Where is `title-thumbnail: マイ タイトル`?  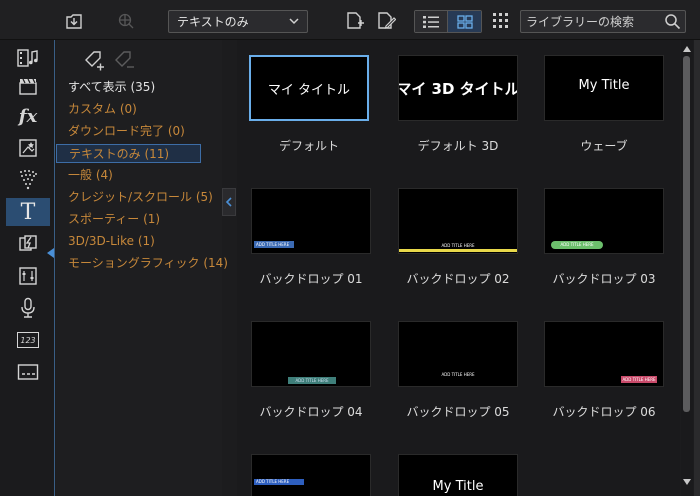
title-thumbnail: マイ タイトル is located at coordinates (309, 88).